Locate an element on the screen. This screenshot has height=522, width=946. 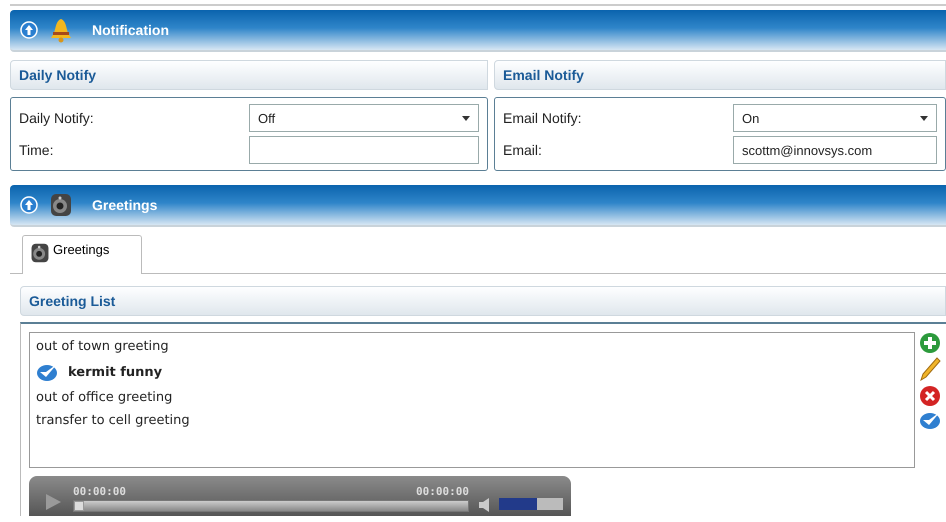
input-field is located at coordinates (364, 150).